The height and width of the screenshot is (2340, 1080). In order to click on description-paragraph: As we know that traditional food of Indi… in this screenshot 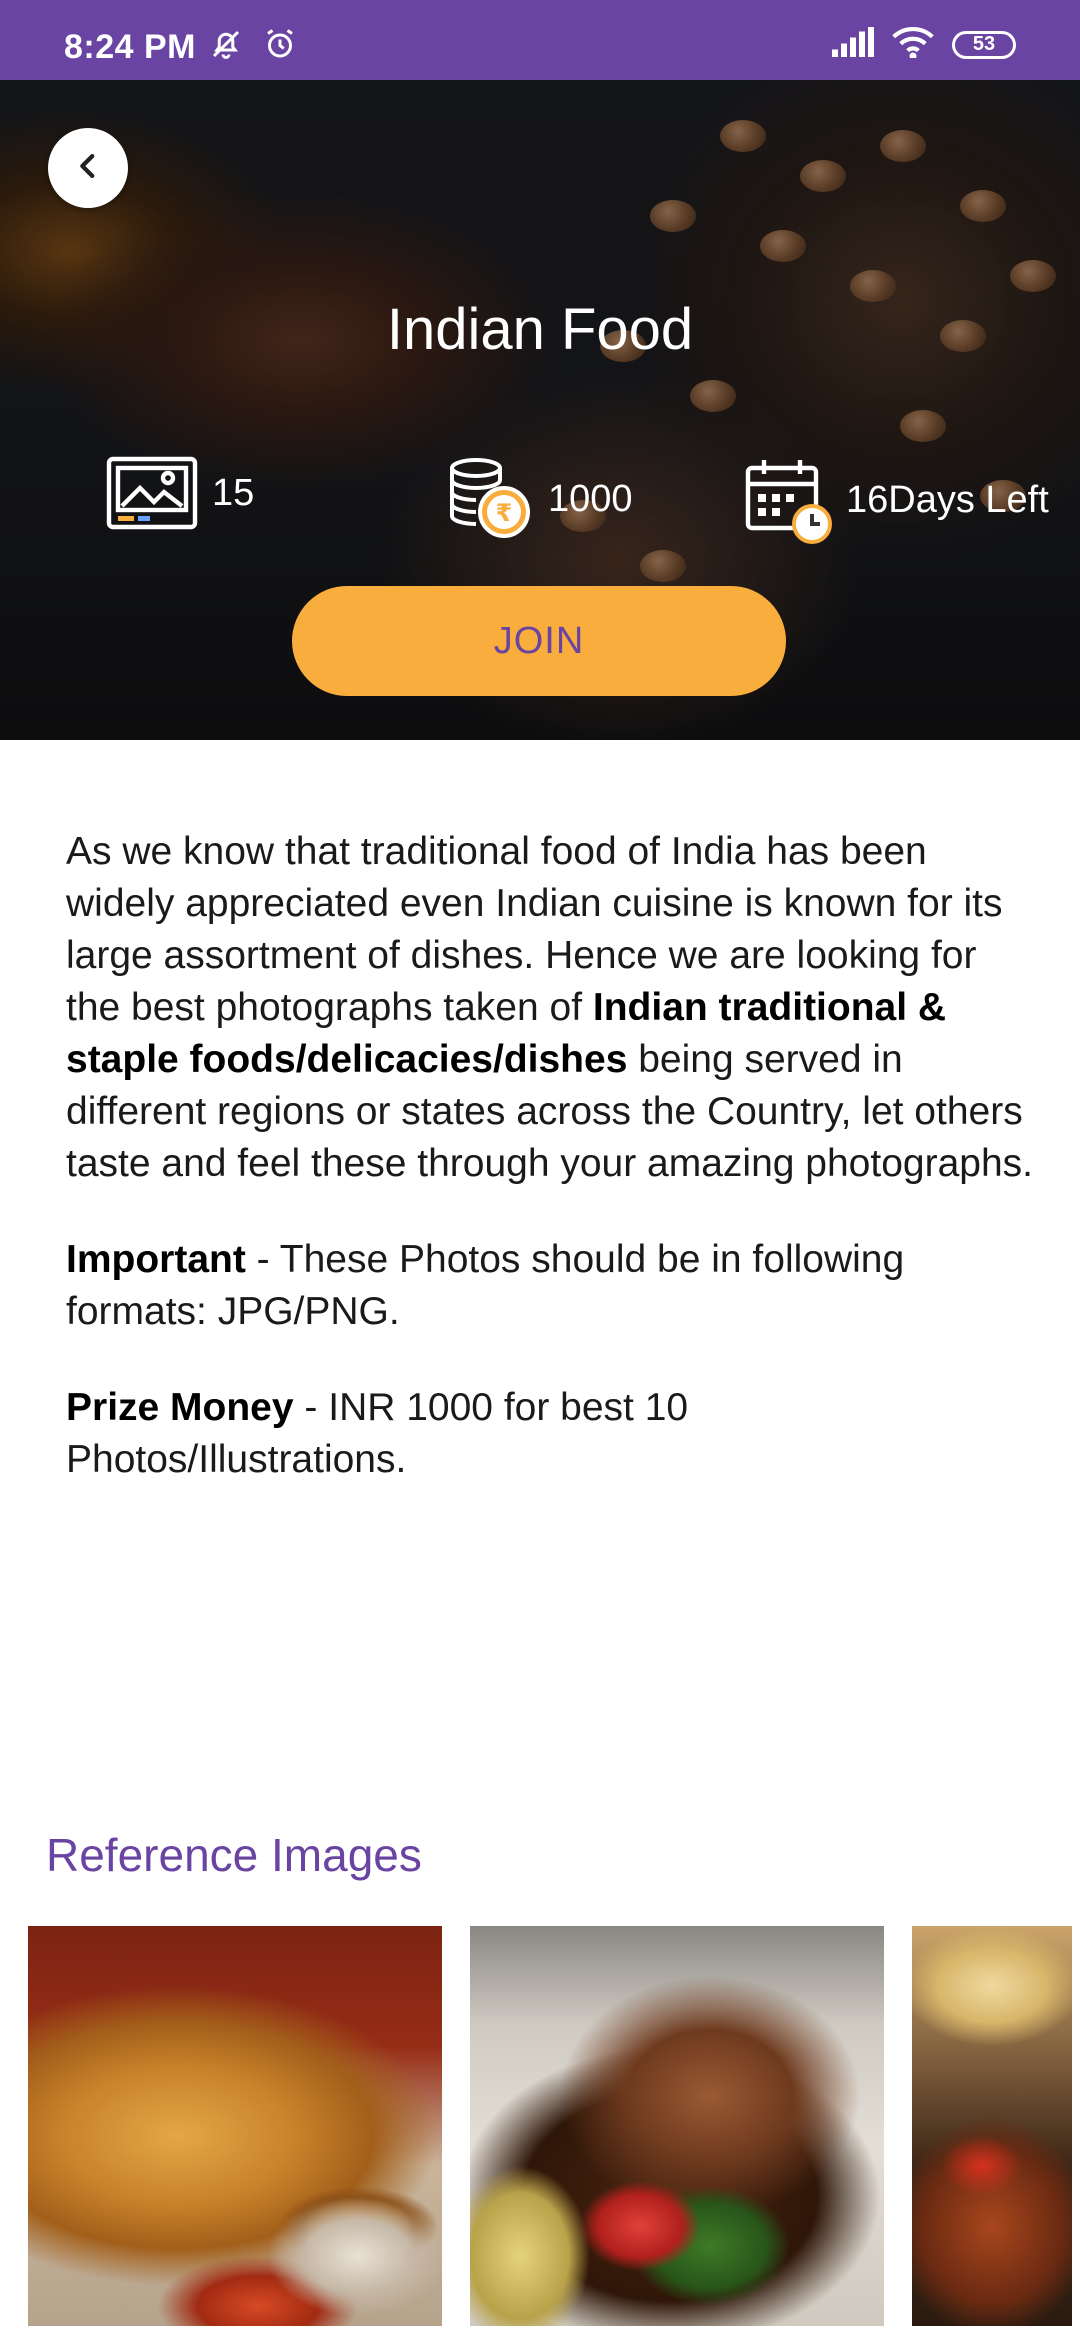, I will do `click(549, 1007)`.